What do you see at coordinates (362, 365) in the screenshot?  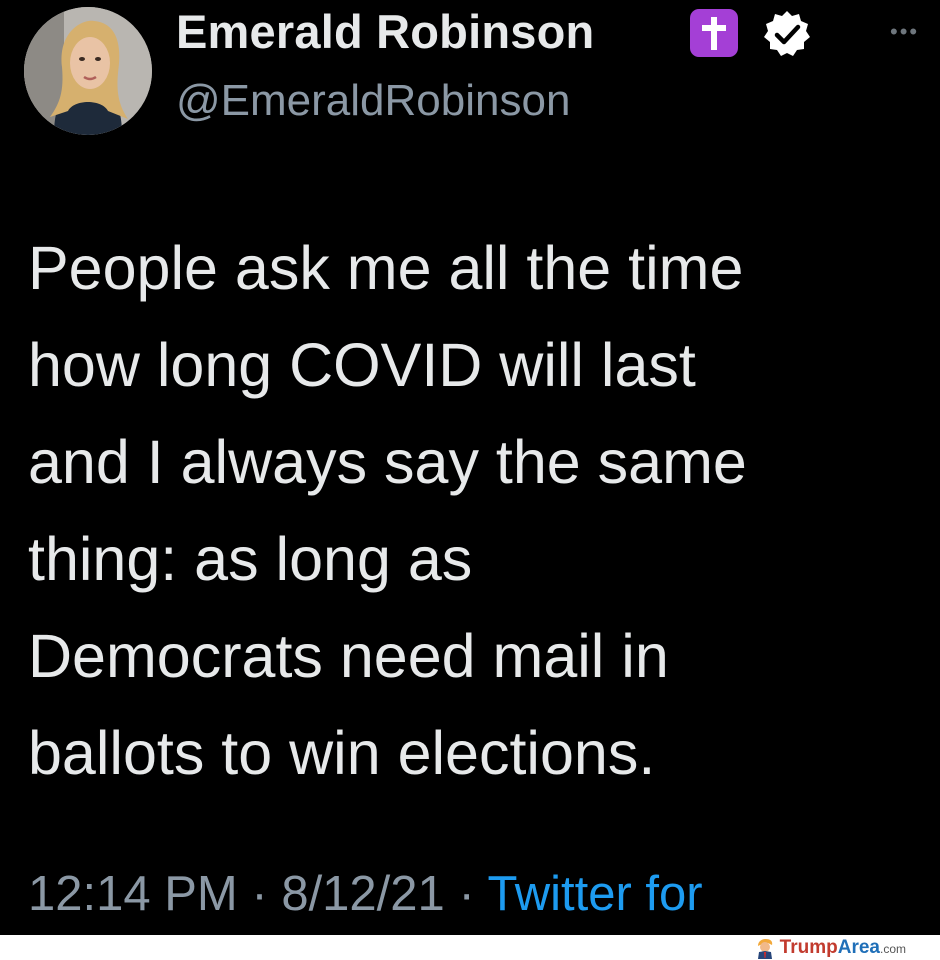 I see `tweet-text-line: how long COVID will last` at bounding box center [362, 365].